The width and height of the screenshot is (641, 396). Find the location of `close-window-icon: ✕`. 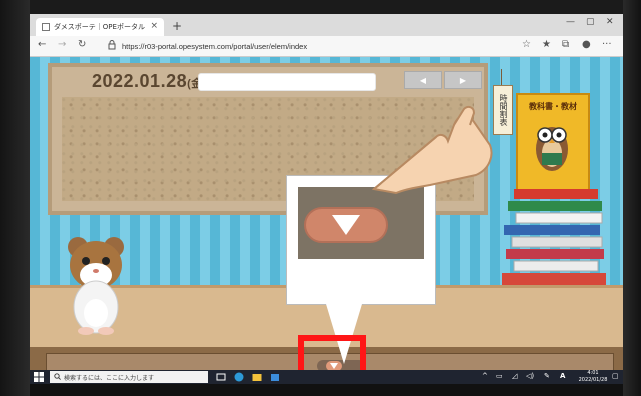

close-window-icon: ✕ is located at coordinates (610, 22).